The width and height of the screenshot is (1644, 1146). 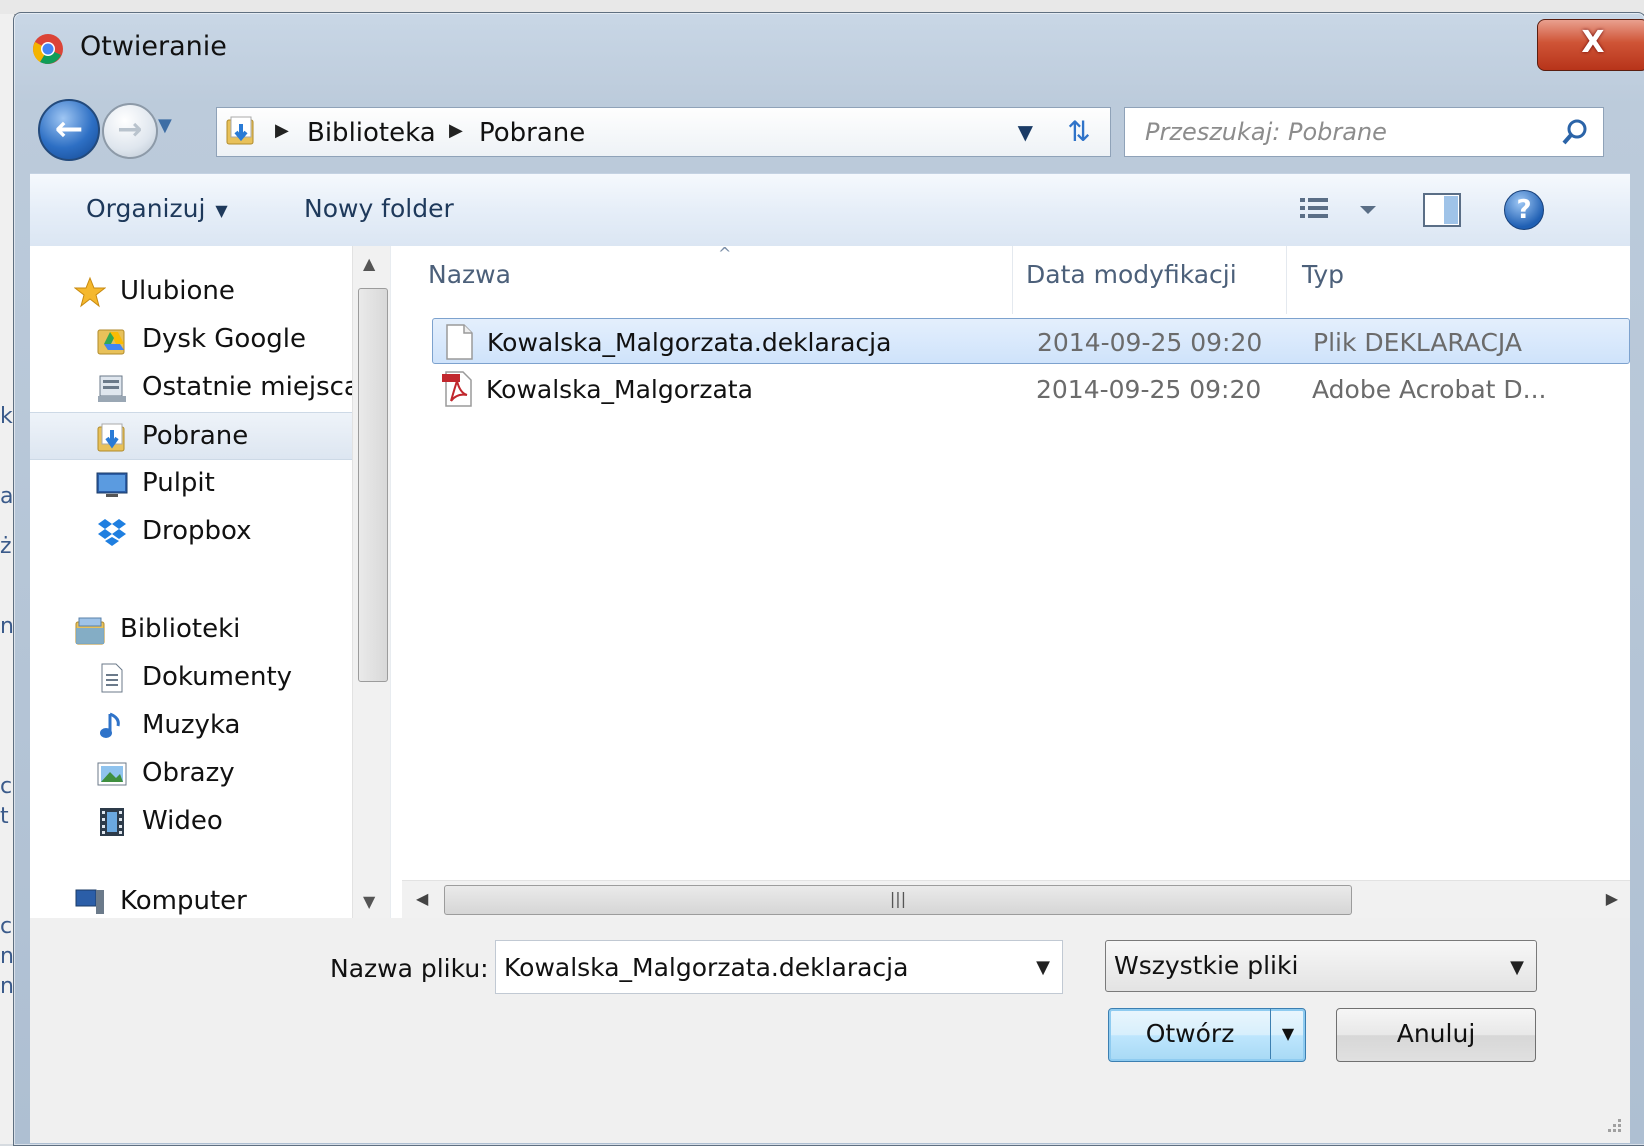 What do you see at coordinates (153, 46) in the screenshot?
I see `window-title: Otwieranie` at bounding box center [153, 46].